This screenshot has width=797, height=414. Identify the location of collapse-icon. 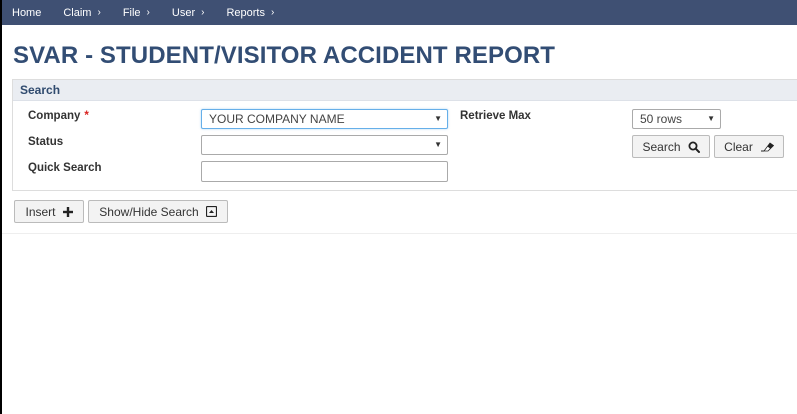
(211, 211).